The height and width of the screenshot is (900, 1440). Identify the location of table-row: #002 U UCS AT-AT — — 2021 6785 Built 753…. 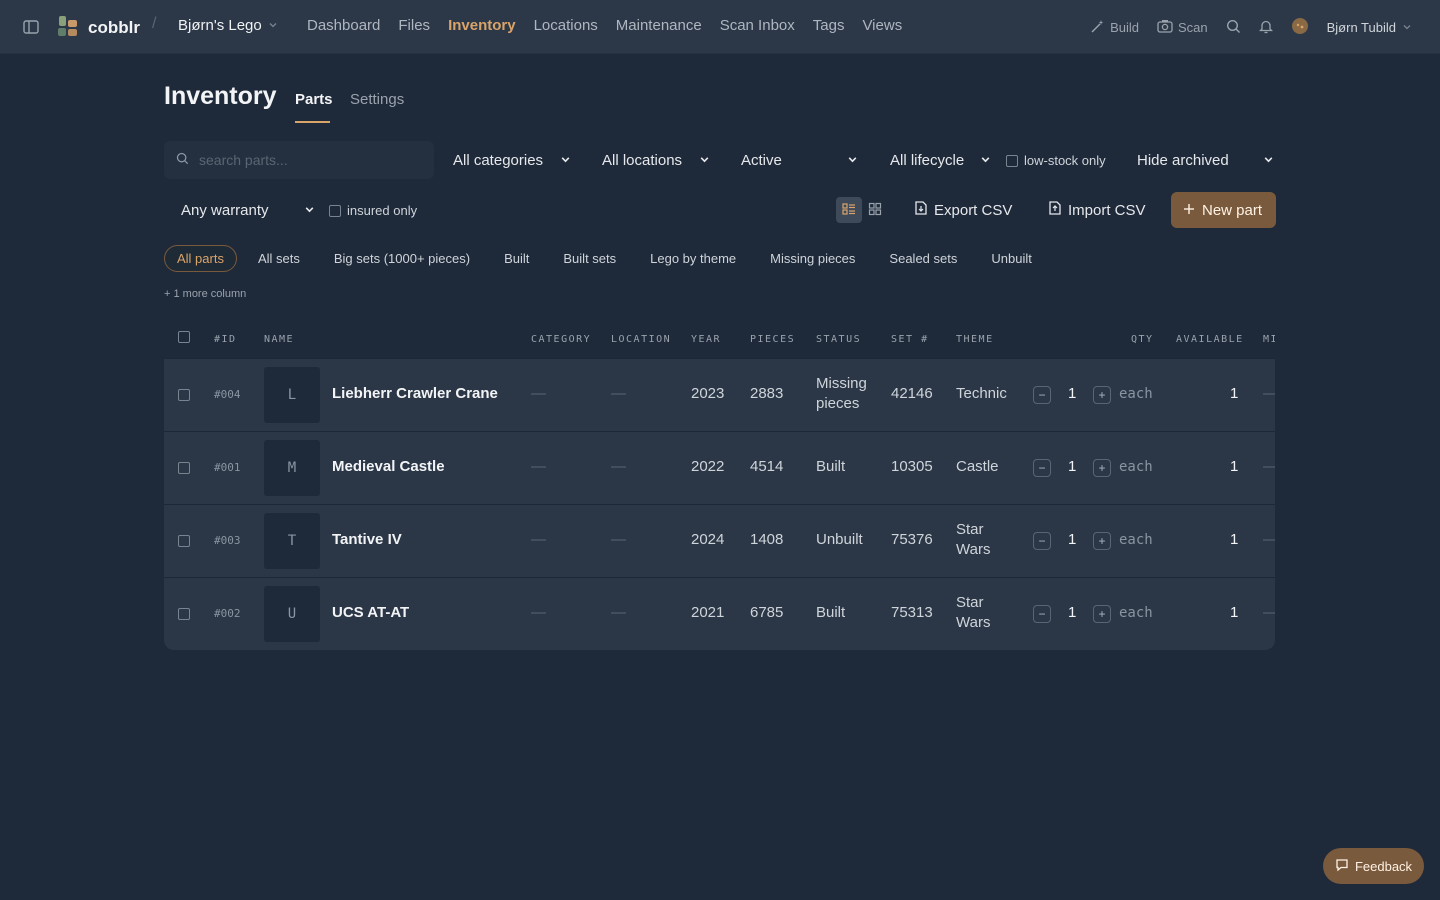
(719, 613).